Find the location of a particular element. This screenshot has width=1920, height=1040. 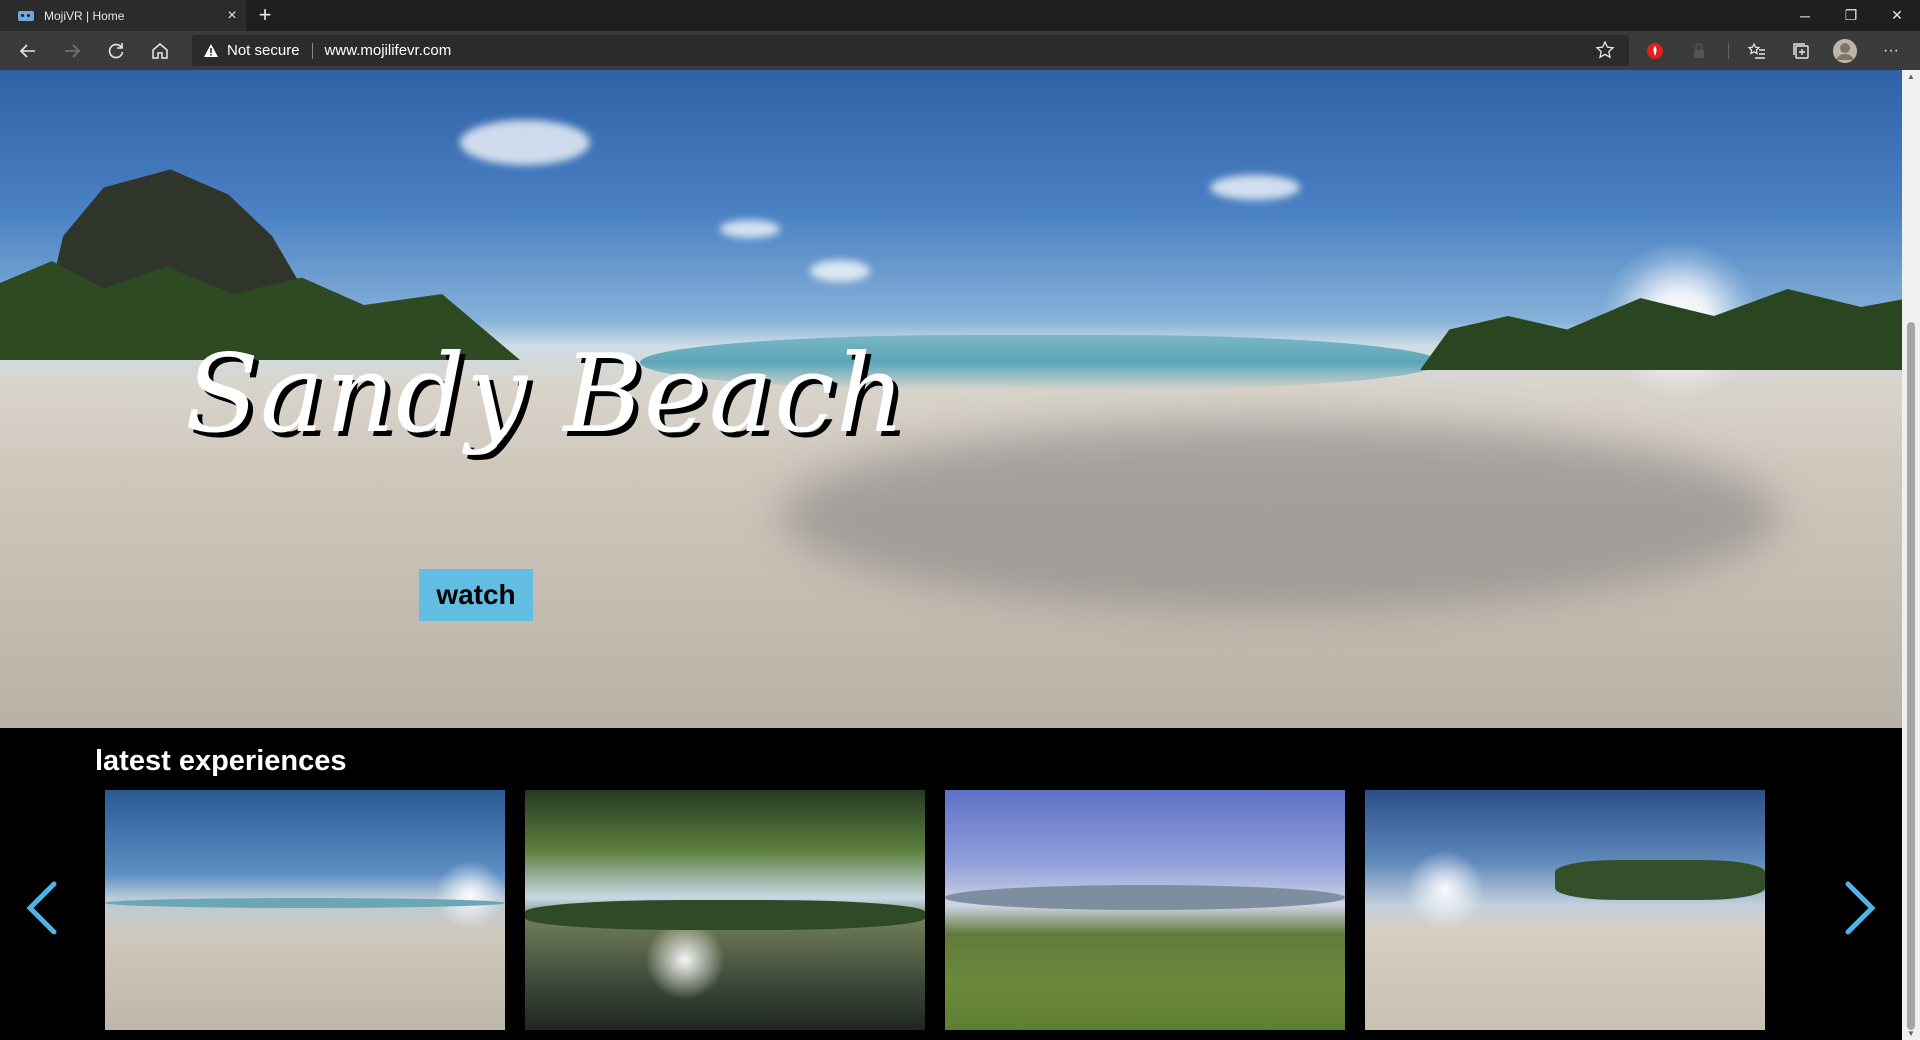

mountains is located at coordinates (1145, 897).